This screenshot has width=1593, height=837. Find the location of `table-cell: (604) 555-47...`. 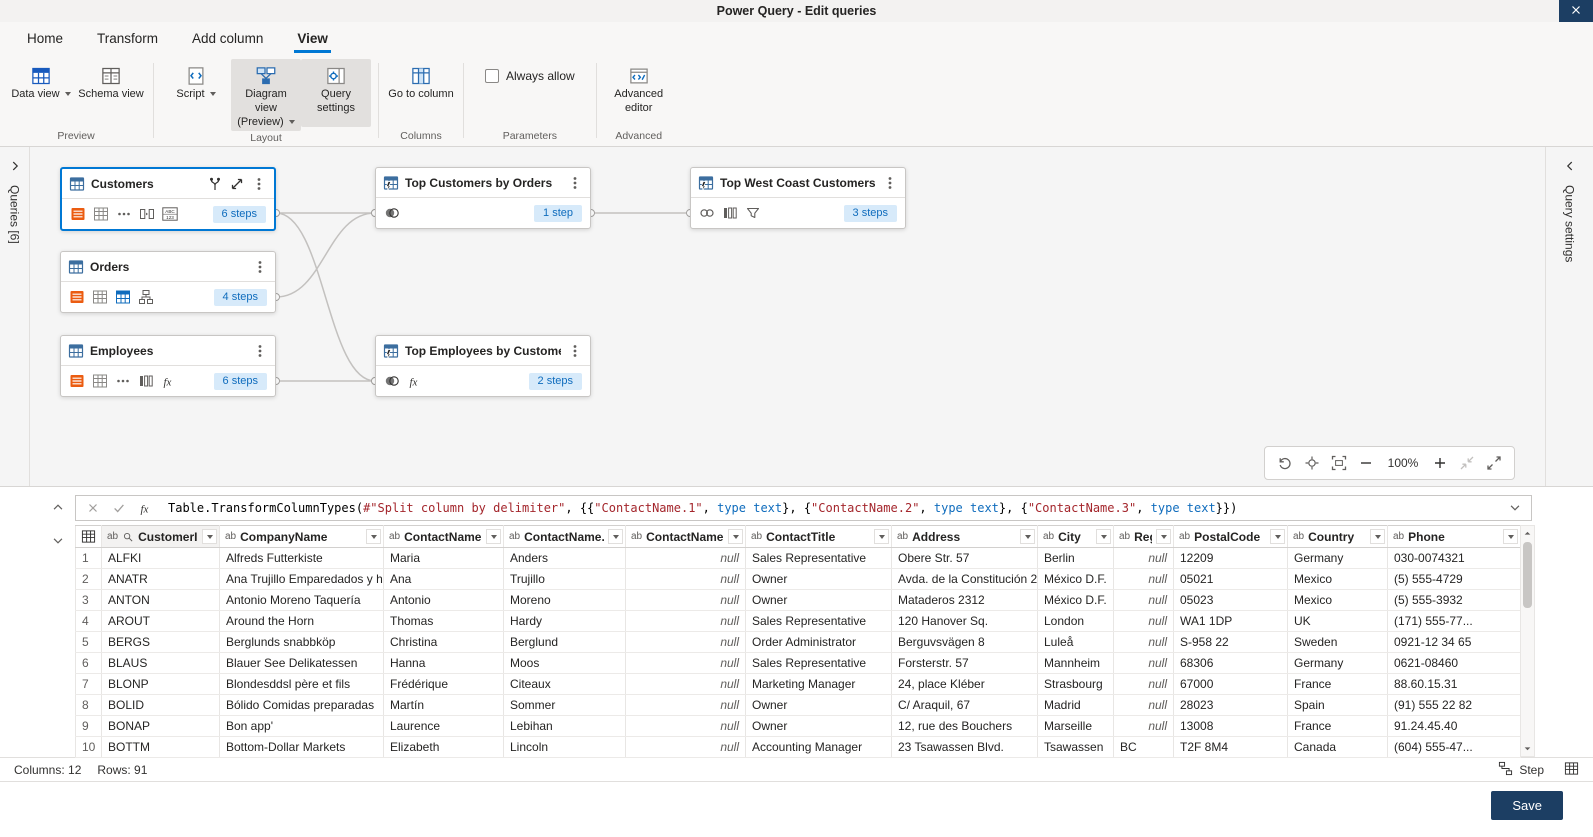

table-cell: (604) 555-47... is located at coordinates (1454, 747).